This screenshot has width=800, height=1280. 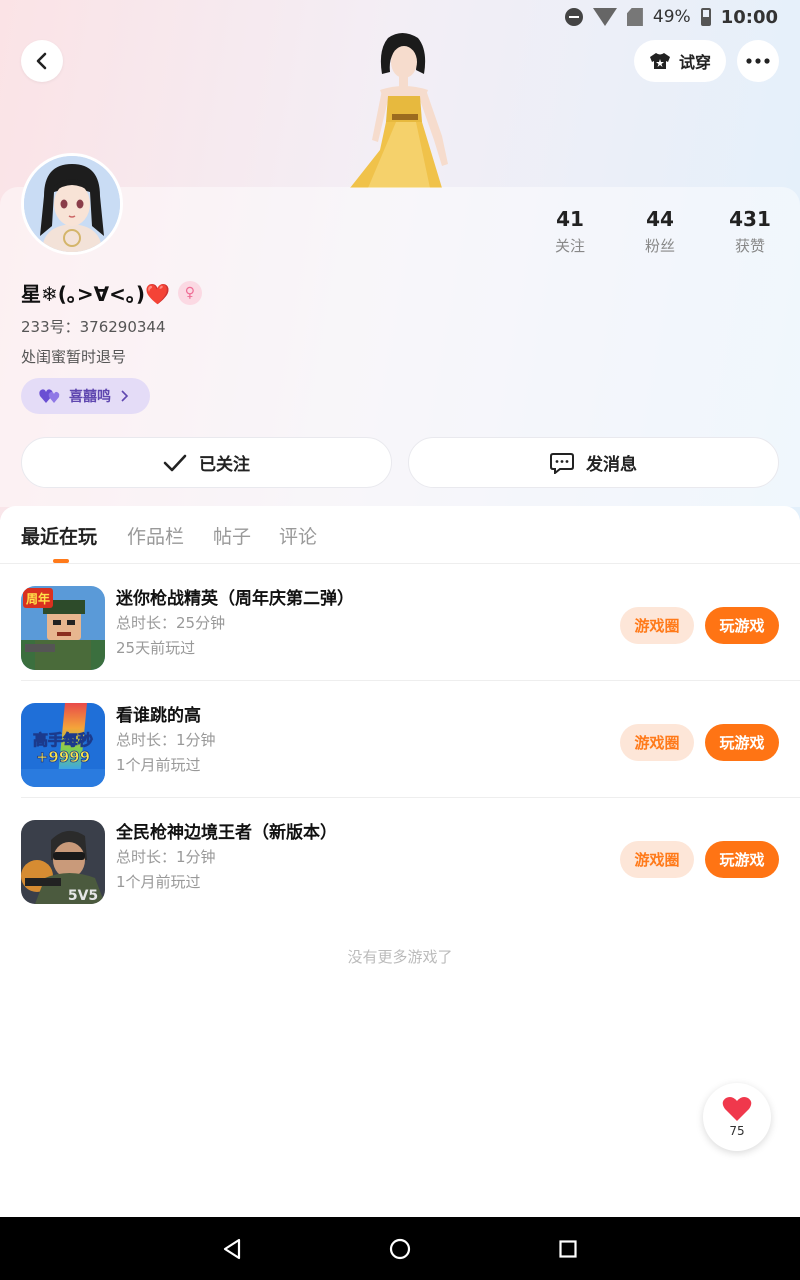 I want to click on nickname-row: 星❄(｡>∀<｡)❤️ ♀, so click(x=111, y=292).